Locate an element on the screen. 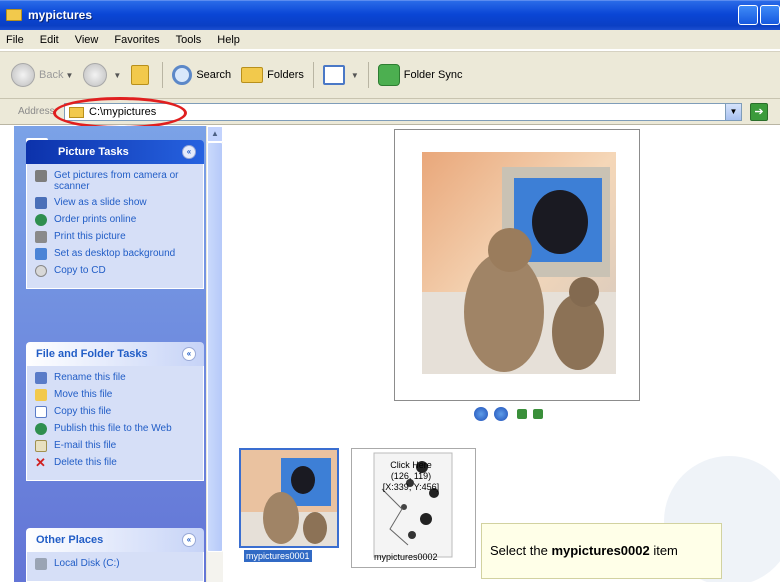 Image resolution: width=780 pixels, height=582 pixels. up-folder-icon is located at coordinates (140, 75).